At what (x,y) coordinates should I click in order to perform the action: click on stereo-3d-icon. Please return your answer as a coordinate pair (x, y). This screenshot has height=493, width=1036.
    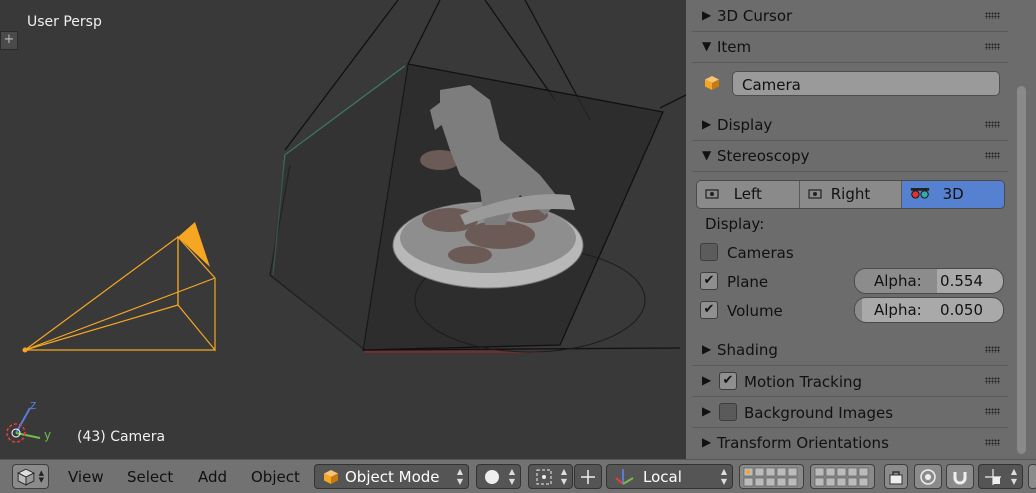
    Looking at the image, I should click on (920, 193).